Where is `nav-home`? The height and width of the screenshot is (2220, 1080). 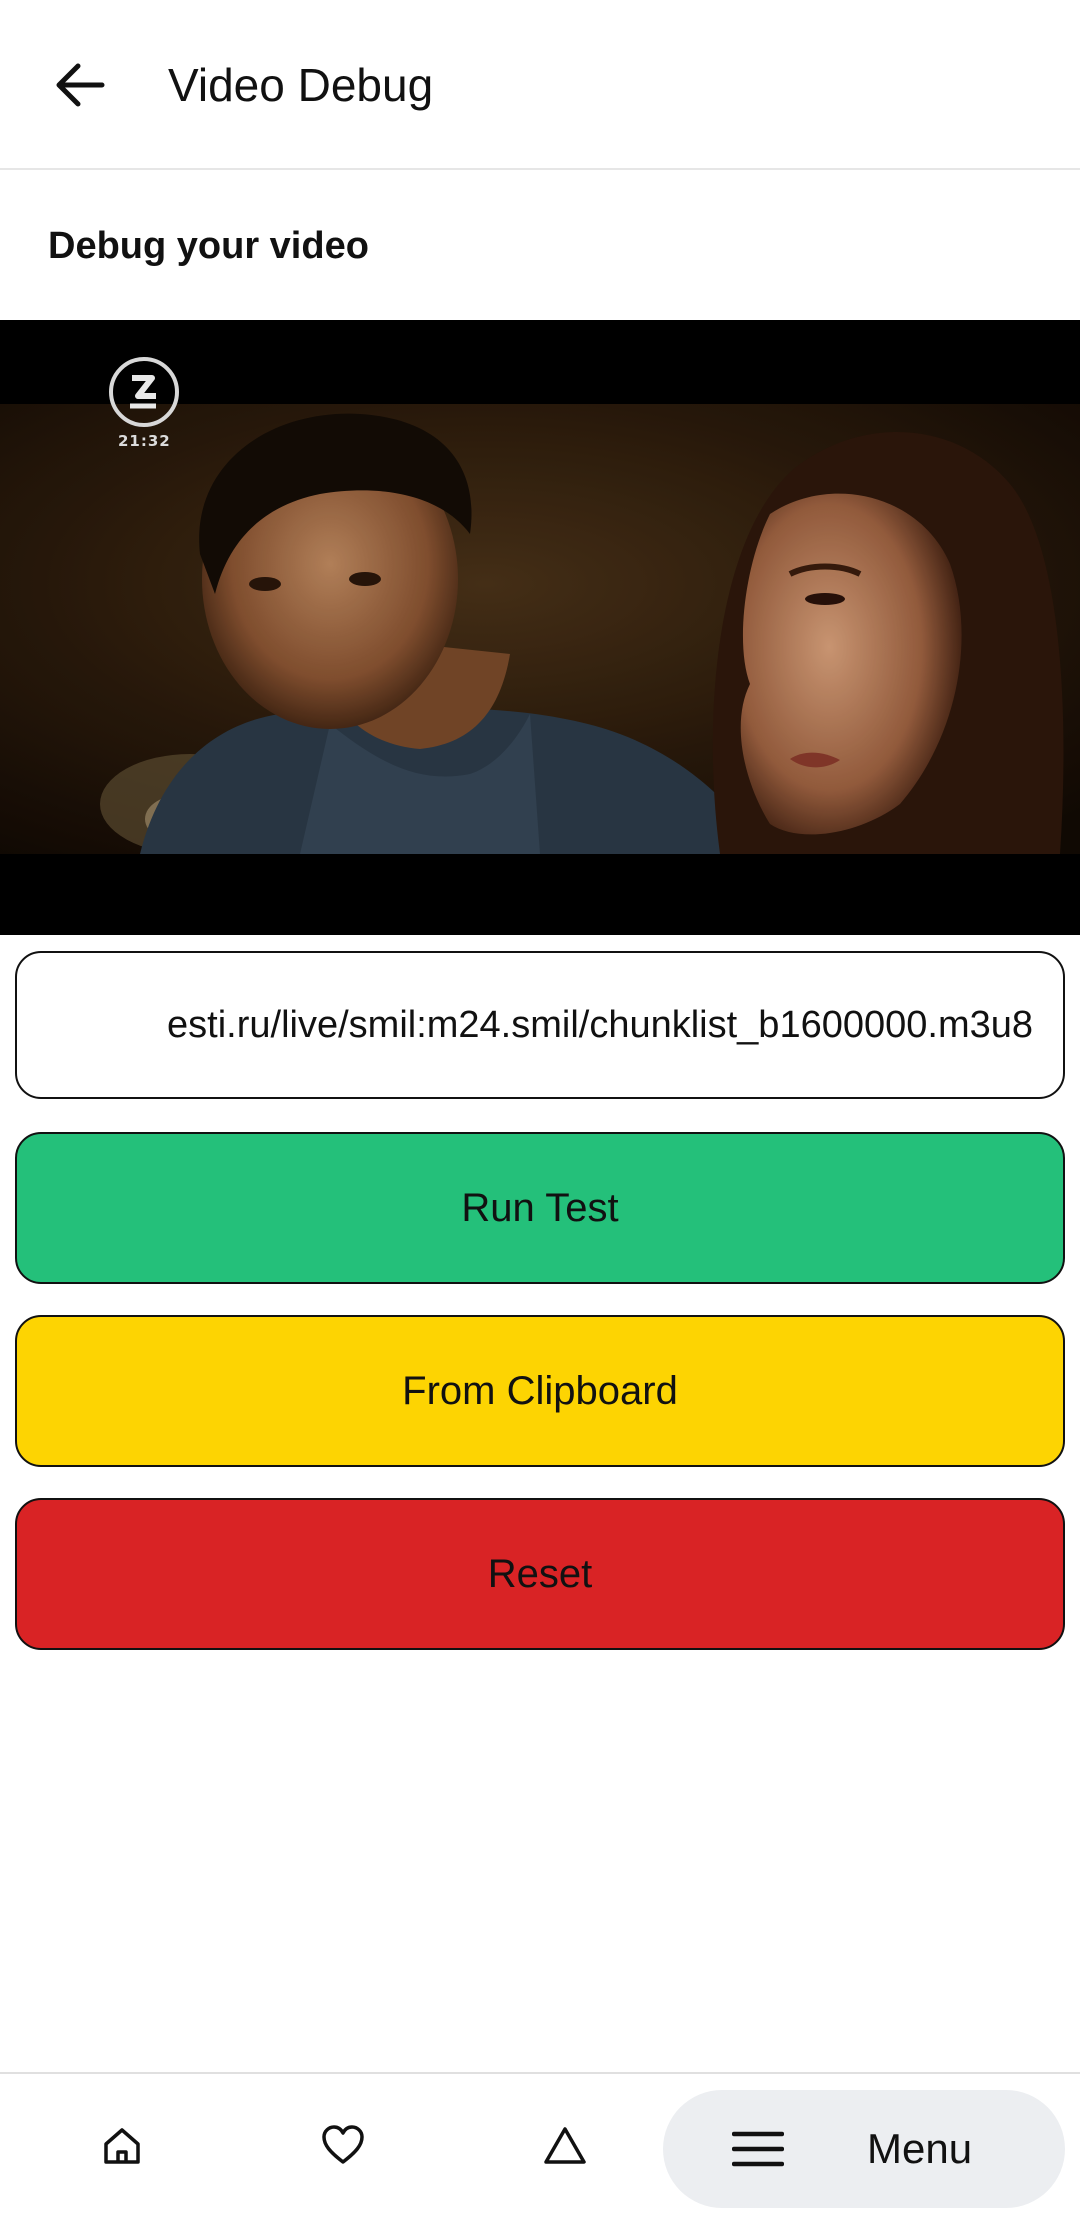 nav-home is located at coordinates (122, 2146).